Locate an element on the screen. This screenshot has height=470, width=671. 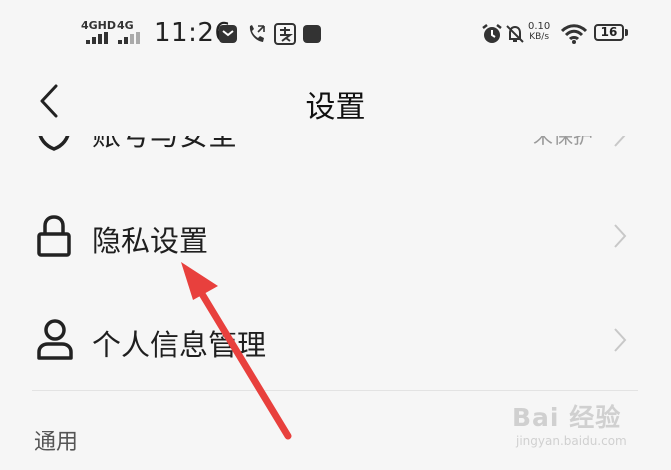
watermark-brand: Bai 经验 is located at coordinates (567, 417).